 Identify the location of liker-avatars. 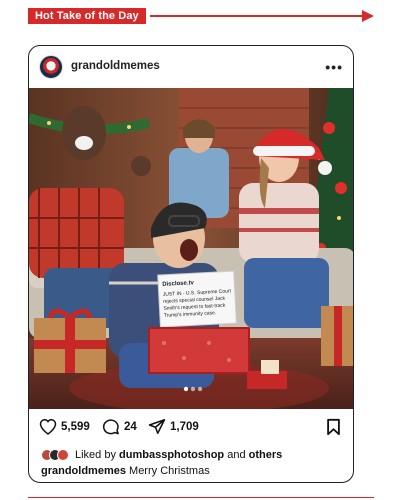
(56, 455).